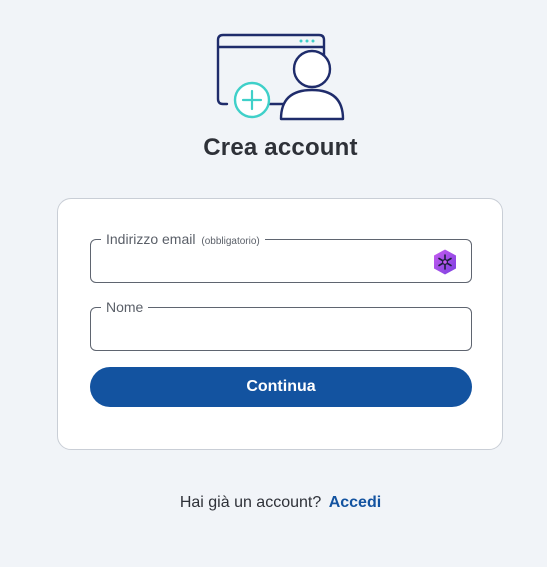 The width and height of the screenshot is (547, 567). What do you see at coordinates (250, 502) in the screenshot?
I see `signin-prompt-text: Hai già un account?` at bounding box center [250, 502].